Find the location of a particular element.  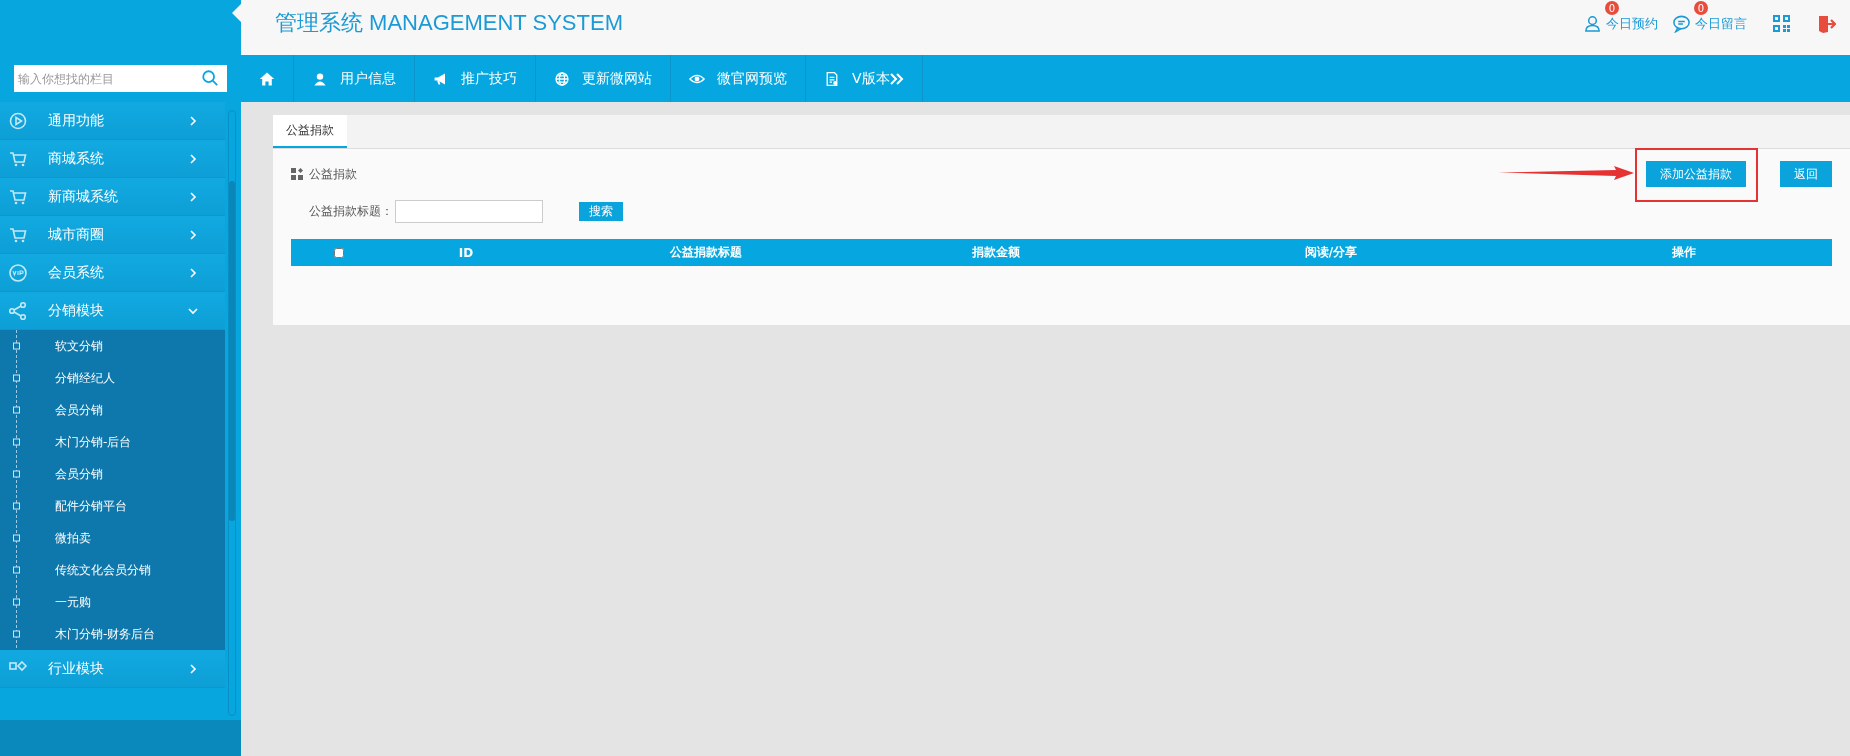

vip-icon is located at coordinates (18, 272).